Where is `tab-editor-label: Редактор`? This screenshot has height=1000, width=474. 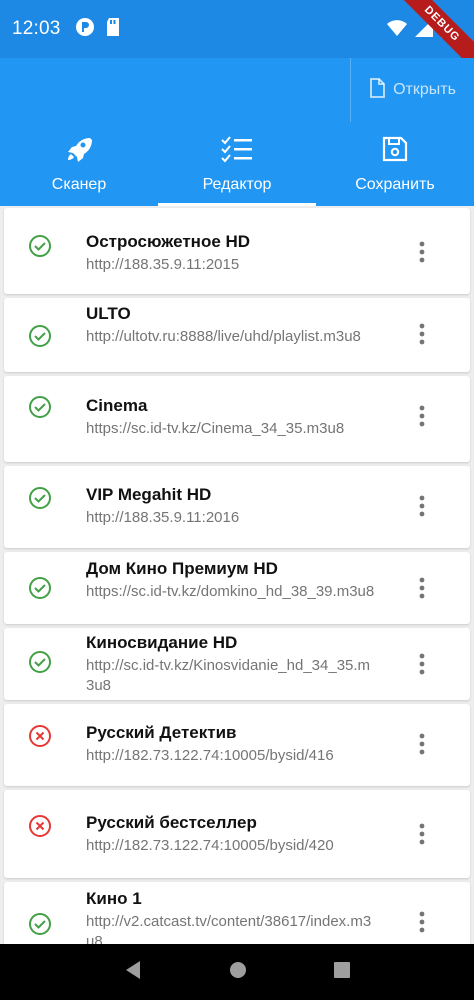 tab-editor-label: Редактор is located at coordinates (237, 184).